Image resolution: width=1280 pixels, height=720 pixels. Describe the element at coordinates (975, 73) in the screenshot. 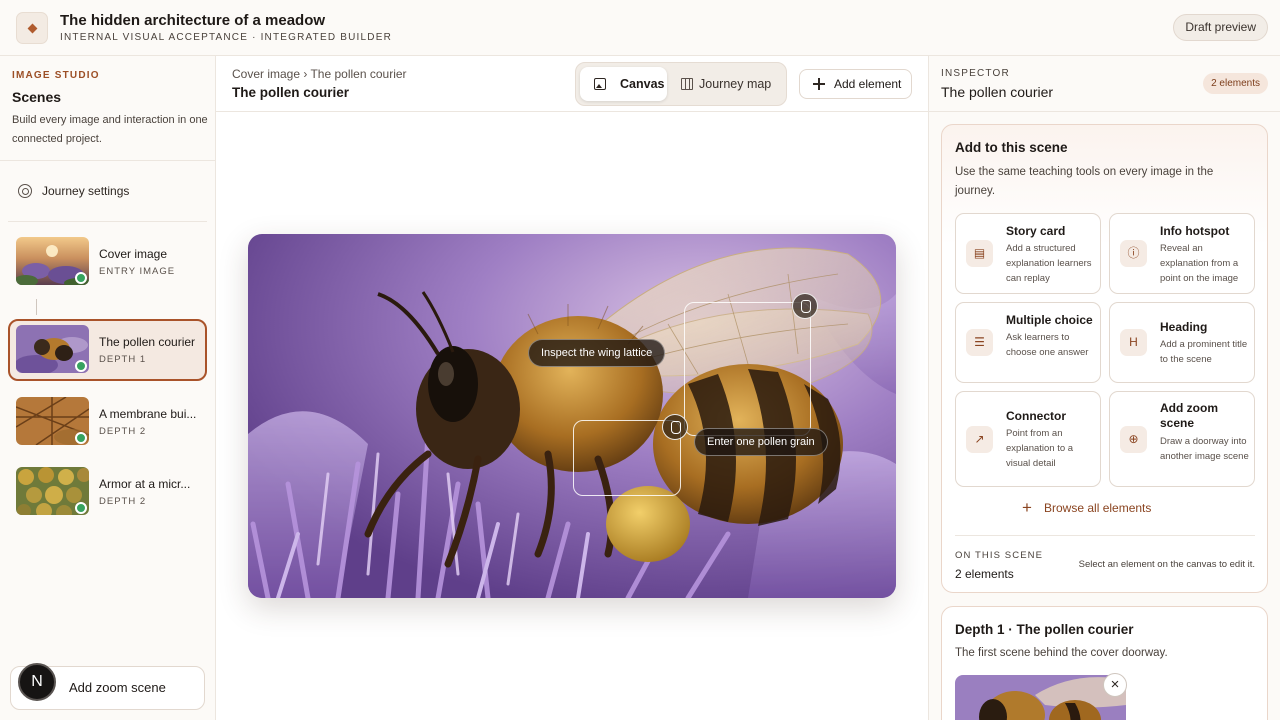

I see `inspector-label: INSPECTOR` at that location.